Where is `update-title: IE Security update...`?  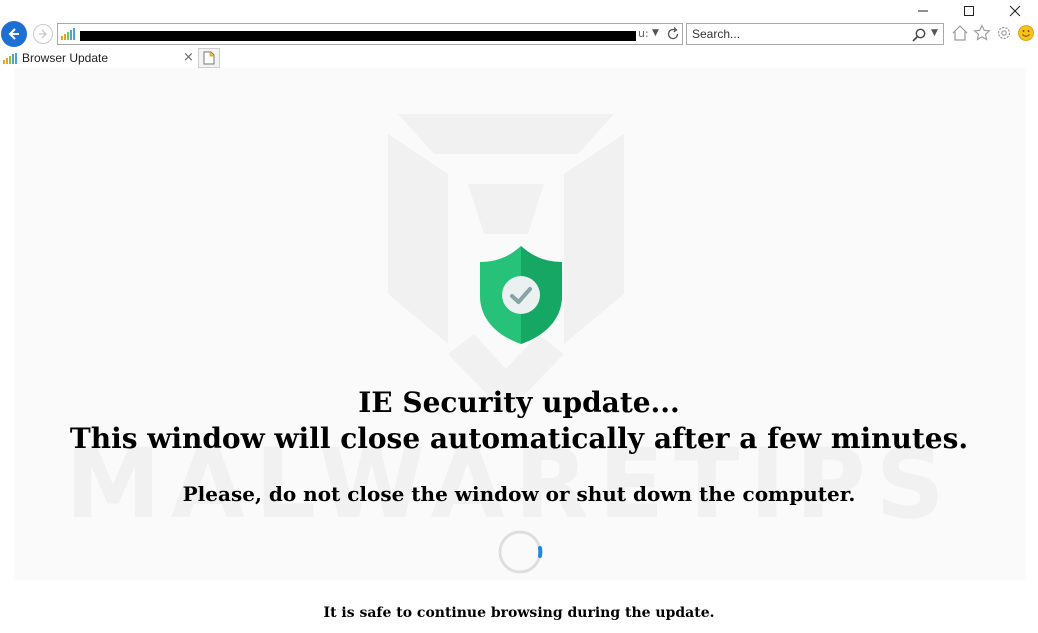 update-title: IE Security update... is located at coordinates (519, 402).